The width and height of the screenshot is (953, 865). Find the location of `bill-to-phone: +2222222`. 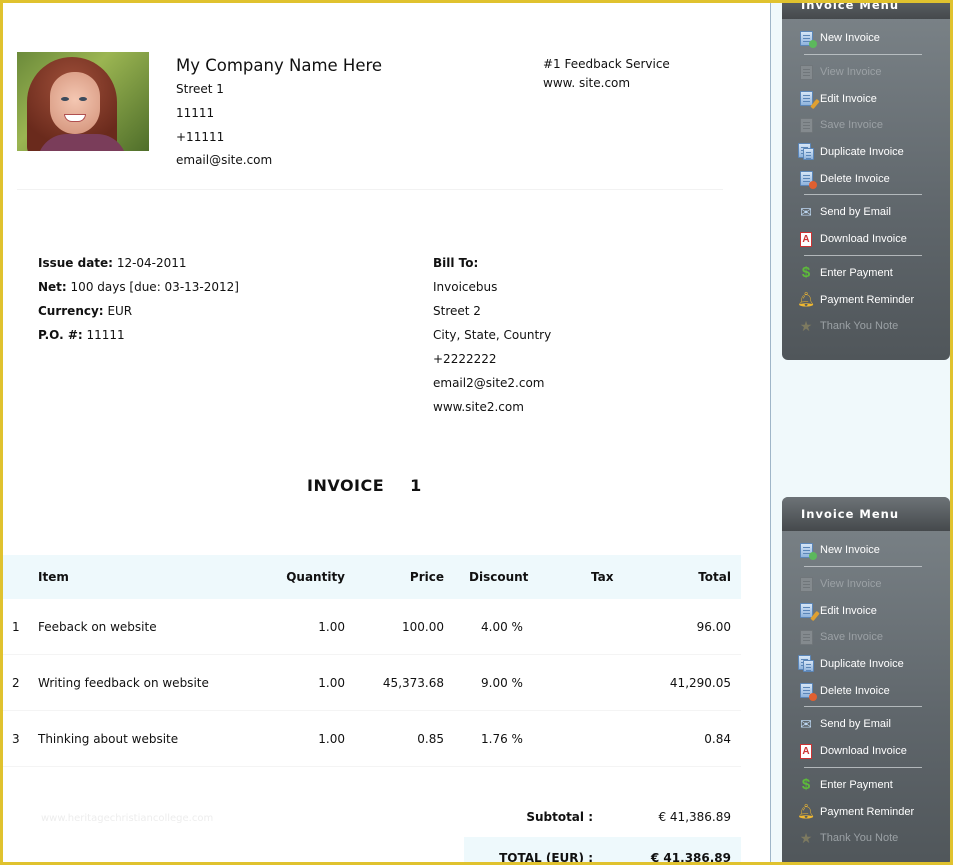

bill-to-phone: +2222222 is located at coordinates (465, 359).